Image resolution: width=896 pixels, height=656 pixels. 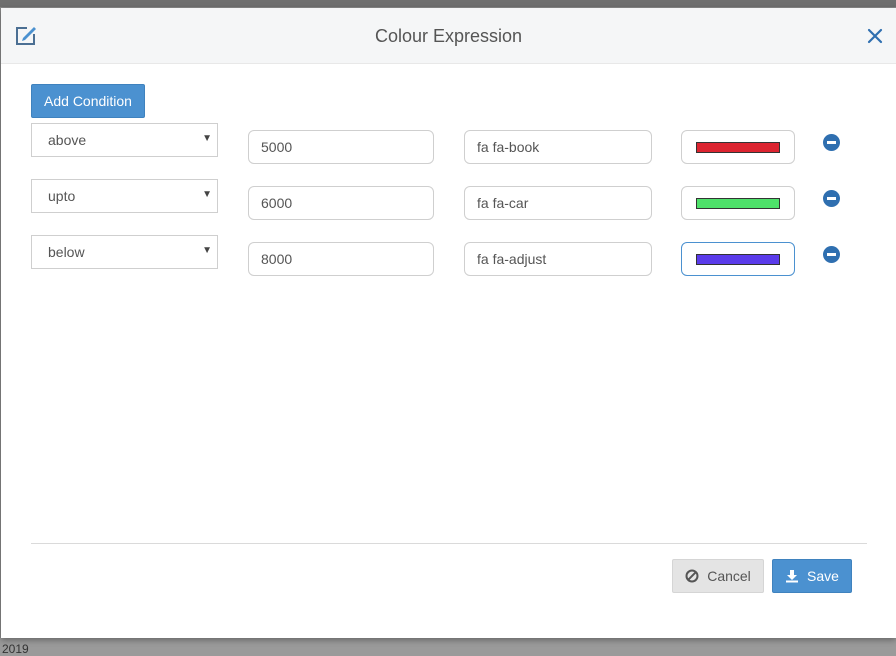 What do you see at coordinates (67, 140) in the screenshot?
I see `operator-value: above` at bounding box center [67, 140].